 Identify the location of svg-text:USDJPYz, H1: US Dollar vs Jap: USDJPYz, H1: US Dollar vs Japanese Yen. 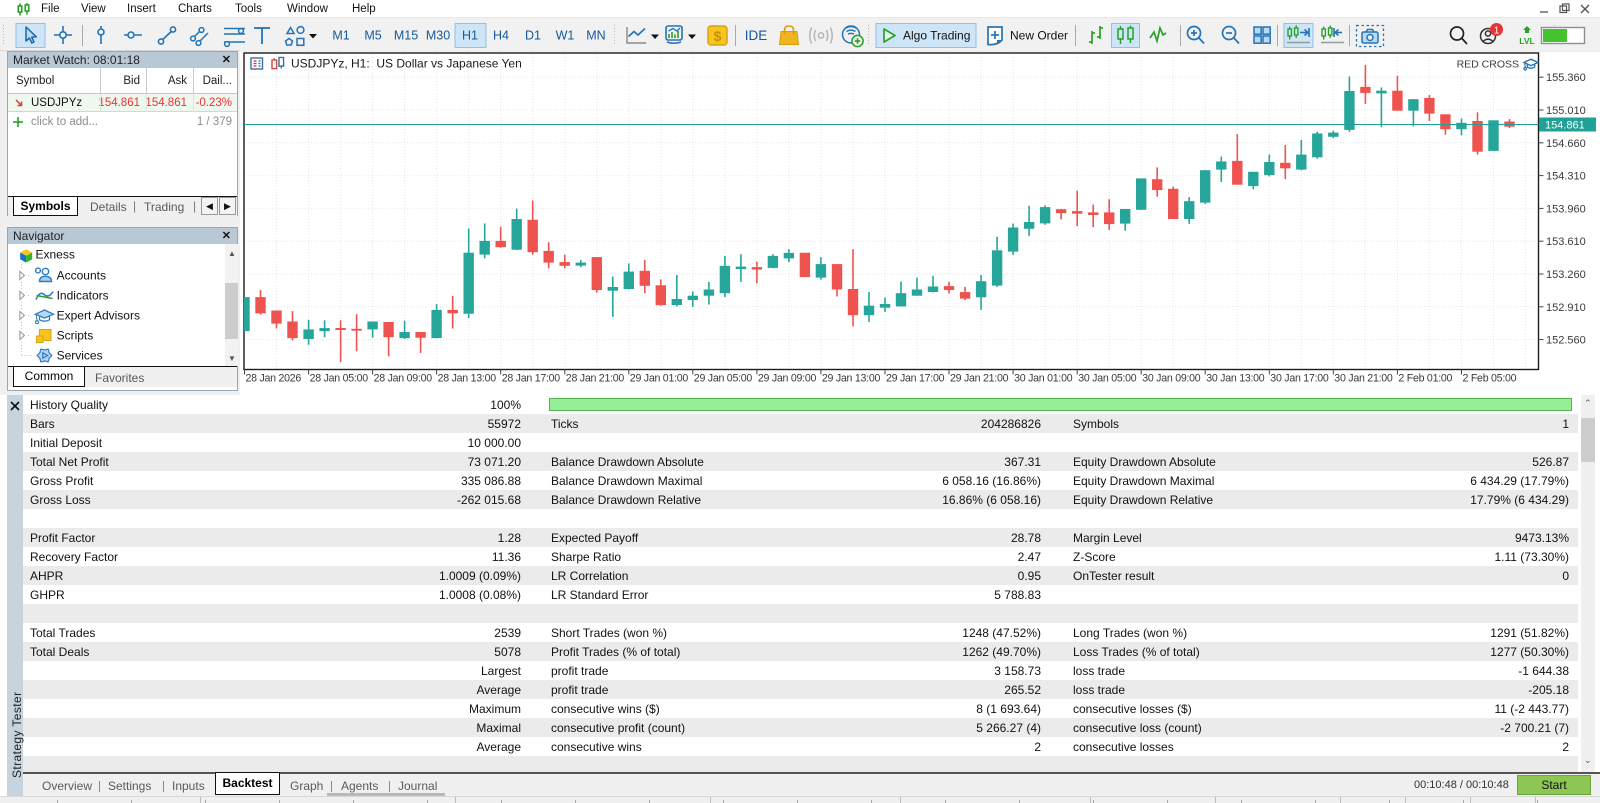
(406, 64).